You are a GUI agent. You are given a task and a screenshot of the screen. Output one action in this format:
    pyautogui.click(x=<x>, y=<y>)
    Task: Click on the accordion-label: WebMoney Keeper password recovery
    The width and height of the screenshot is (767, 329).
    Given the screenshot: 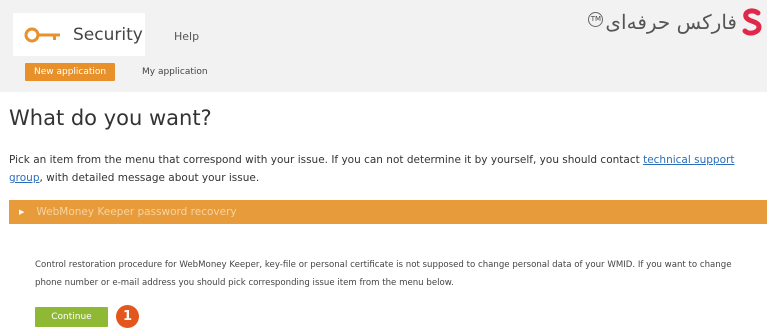 What is the action you would take?
    pyautogui.click(x=136, y=212)
    